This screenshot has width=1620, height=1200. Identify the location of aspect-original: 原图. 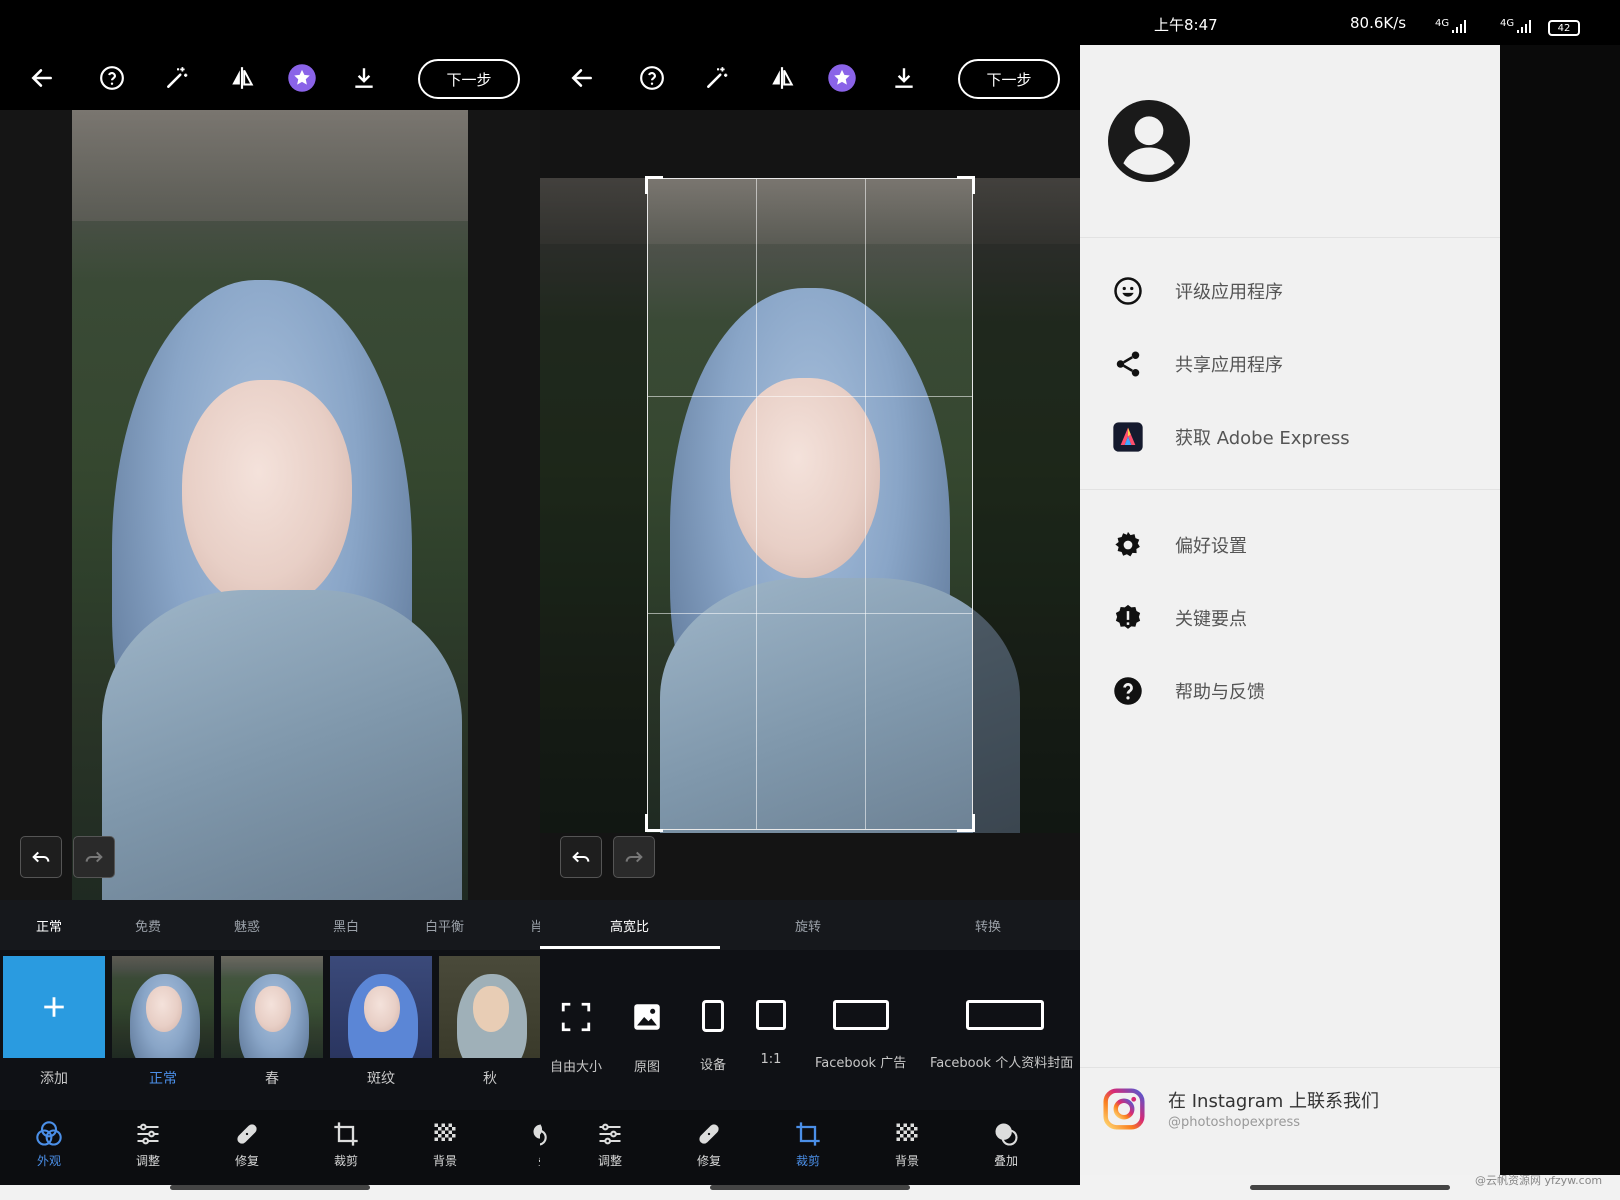
(647, 1037).